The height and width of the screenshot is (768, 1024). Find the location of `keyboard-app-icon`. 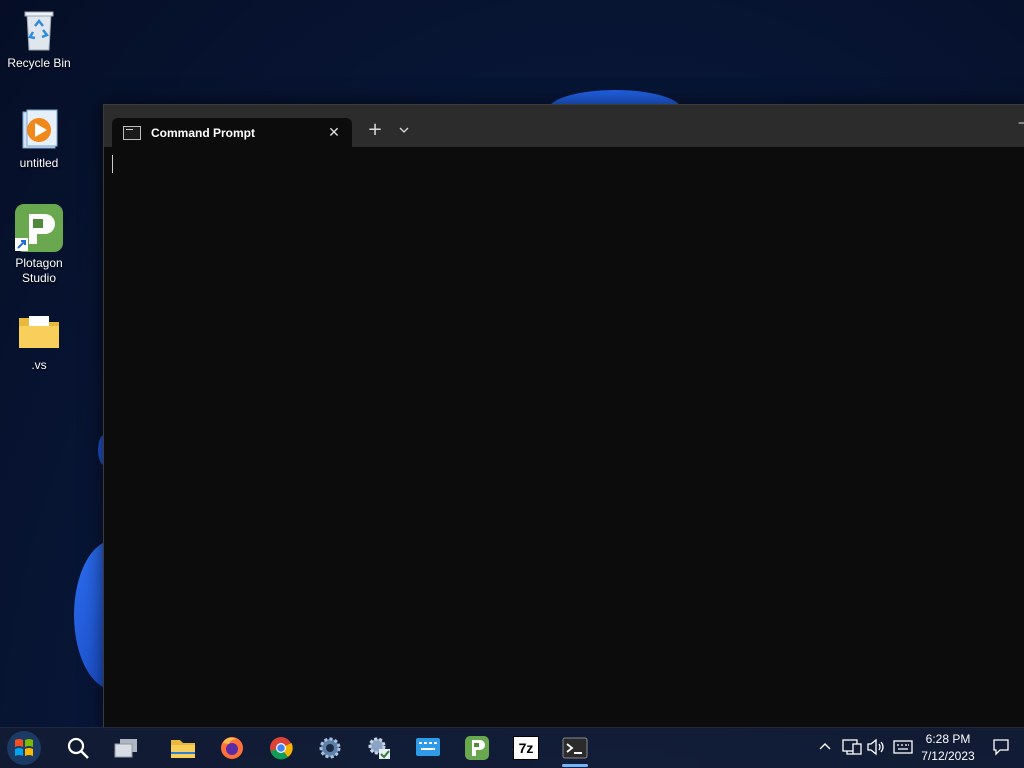

keyboard-app-icon is located at coordinates (428, 747).